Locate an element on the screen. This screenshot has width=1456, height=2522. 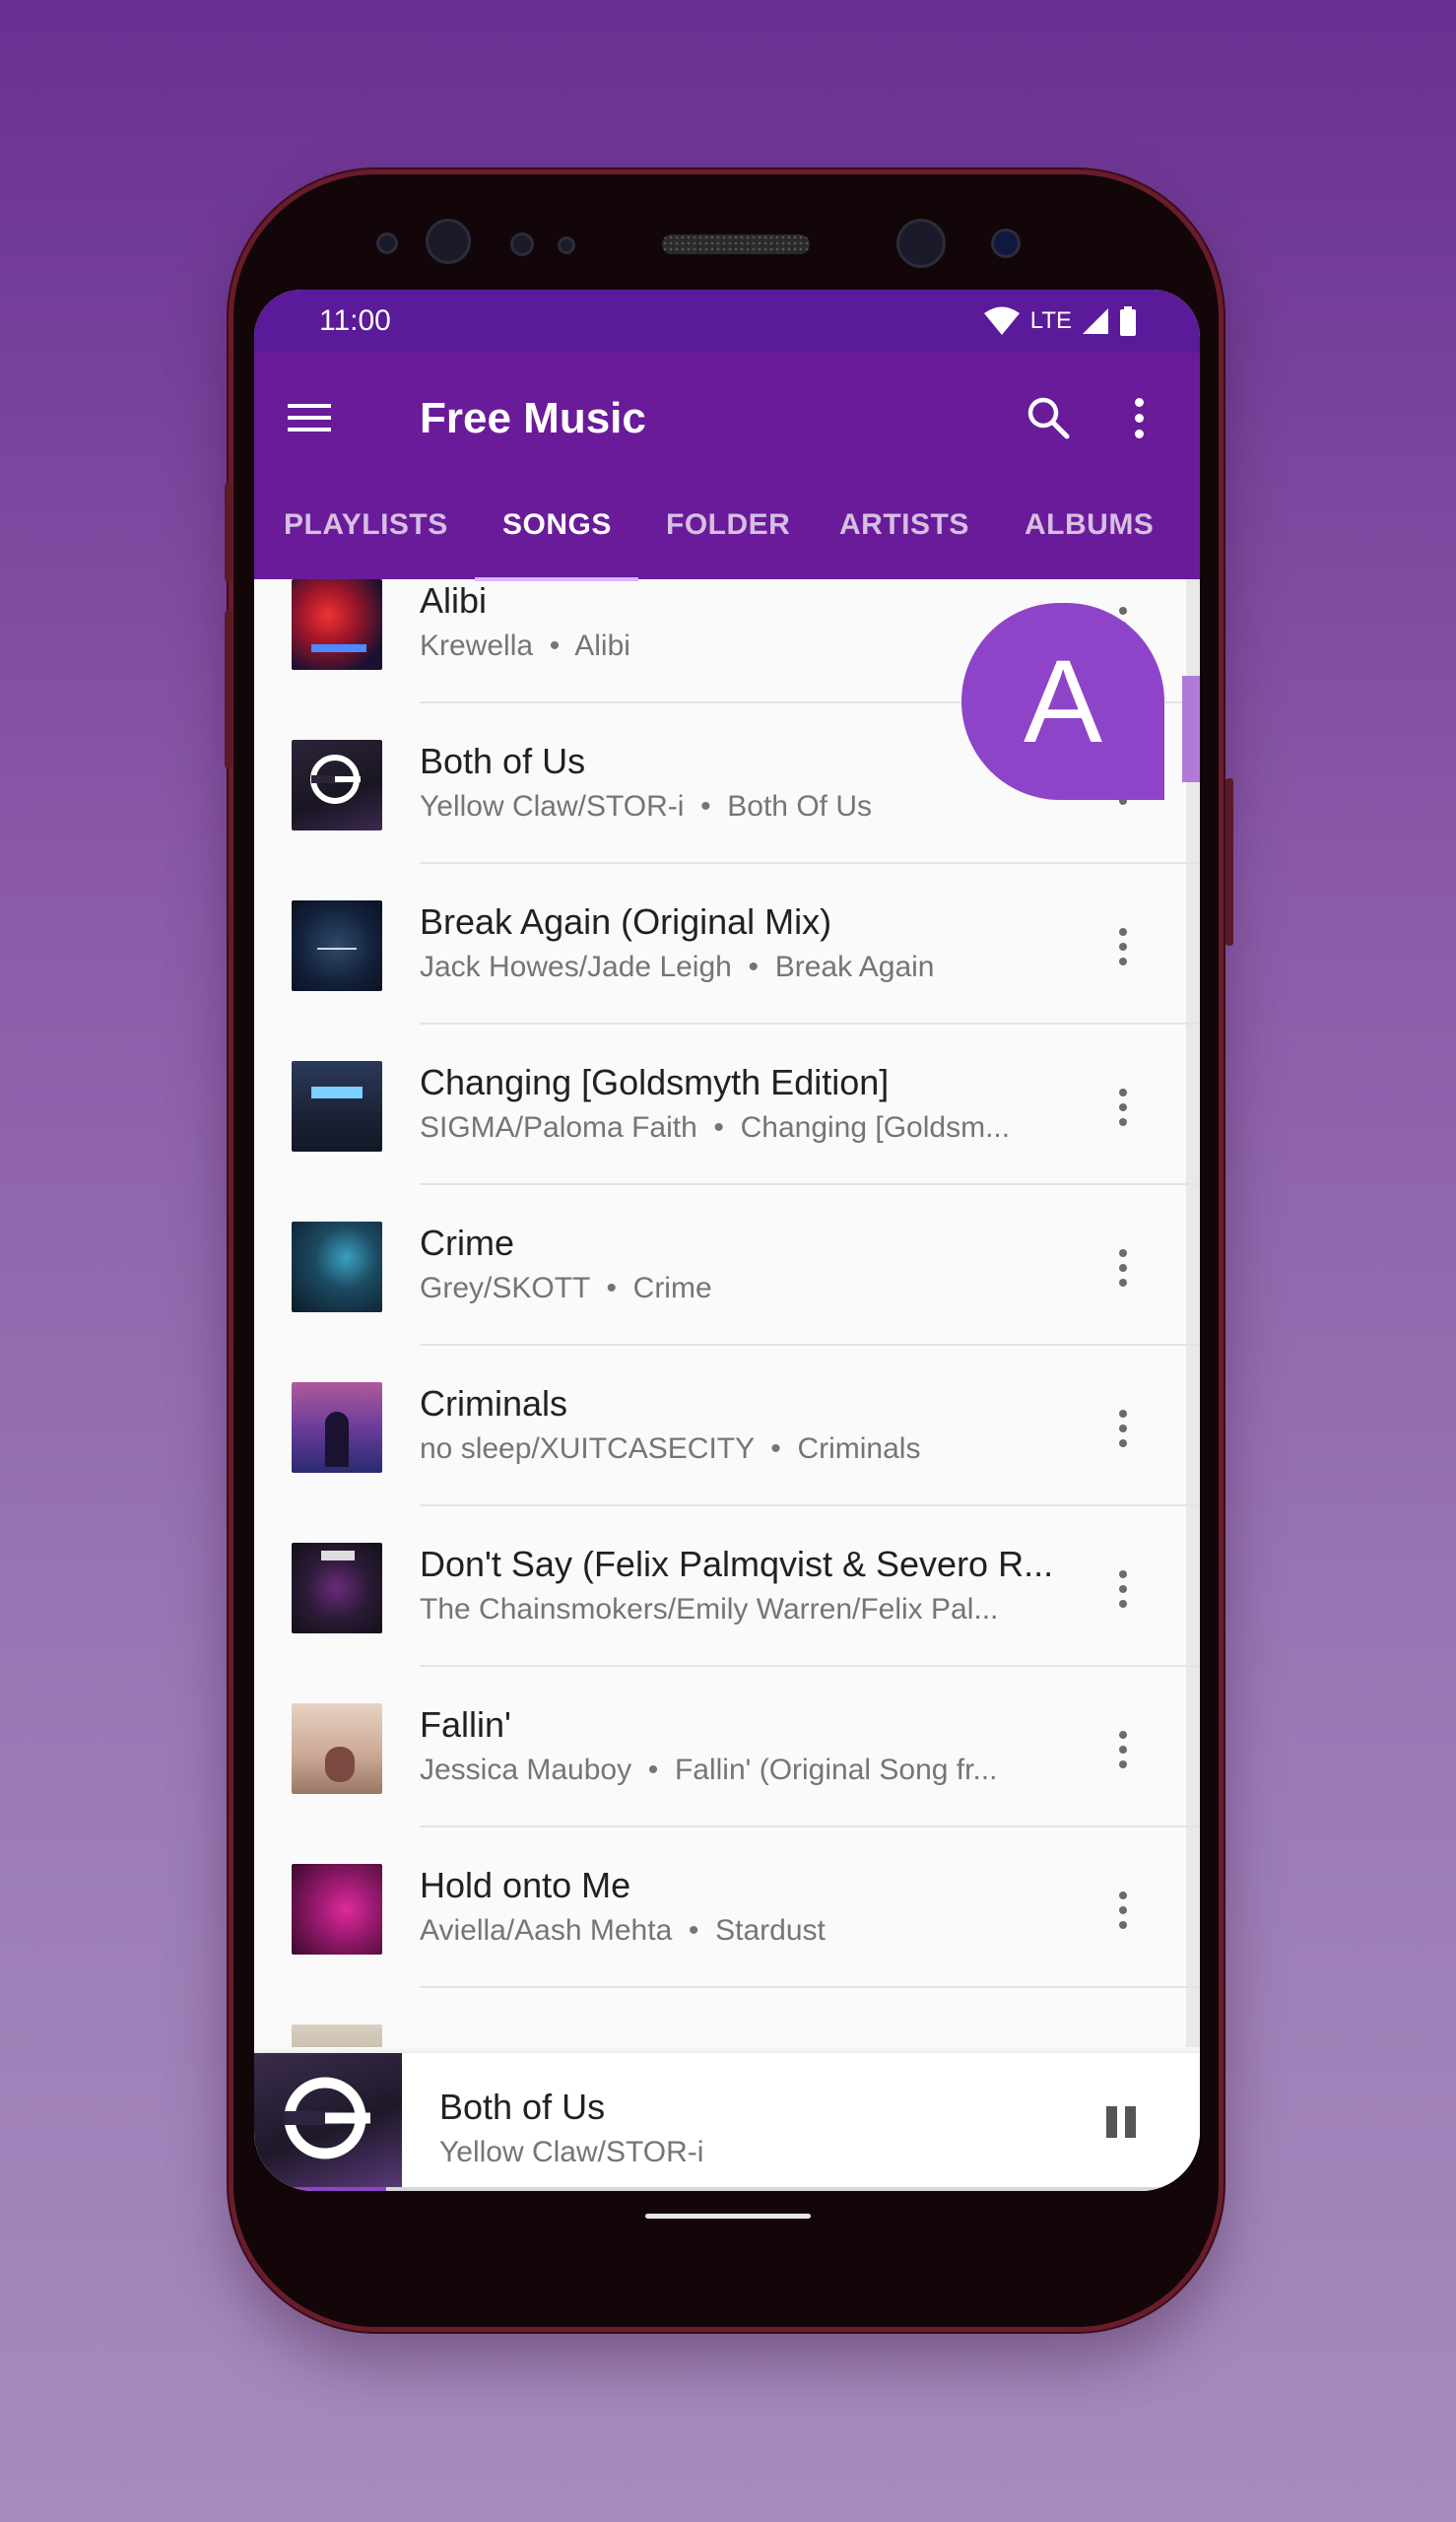
song-artist: no sleep/XUITCASECITY is located at coordinates (587, 1448).